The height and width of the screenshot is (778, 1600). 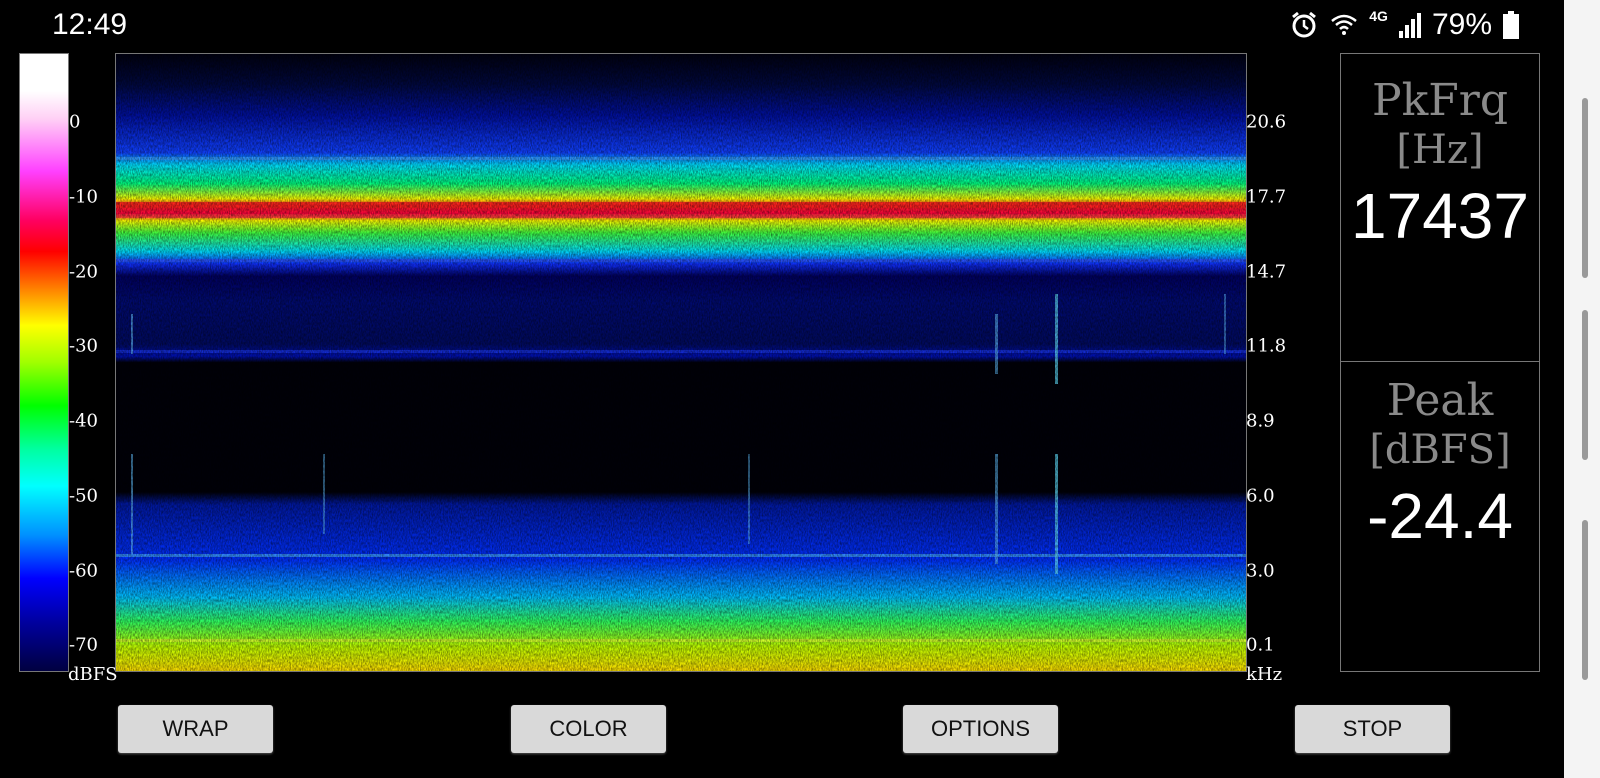 I want to click on freq-tick-label: 0.1, so click(x=1260, y=645).